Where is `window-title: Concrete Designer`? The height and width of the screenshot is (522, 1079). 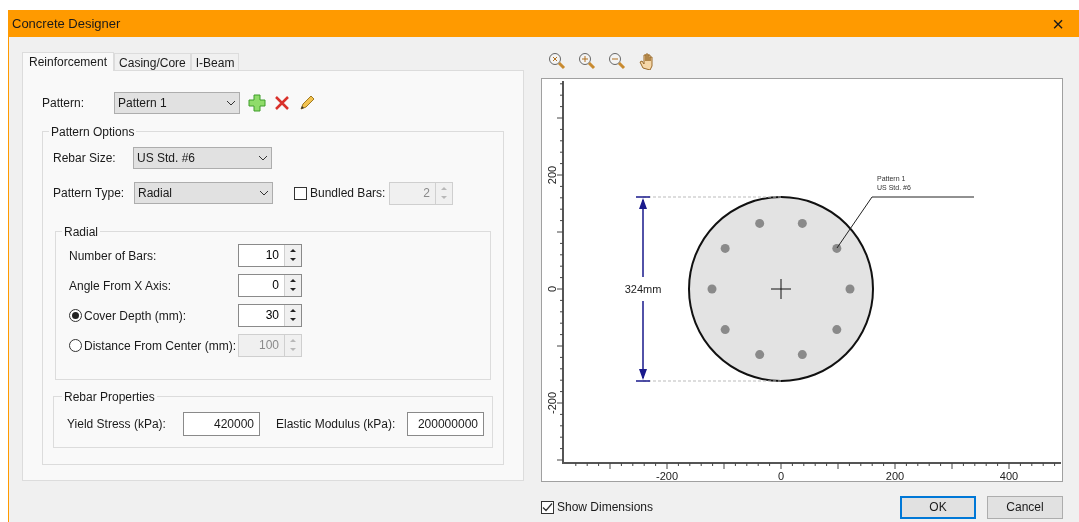
window-title: Concrete Designer is located at coordinates (66, 23).